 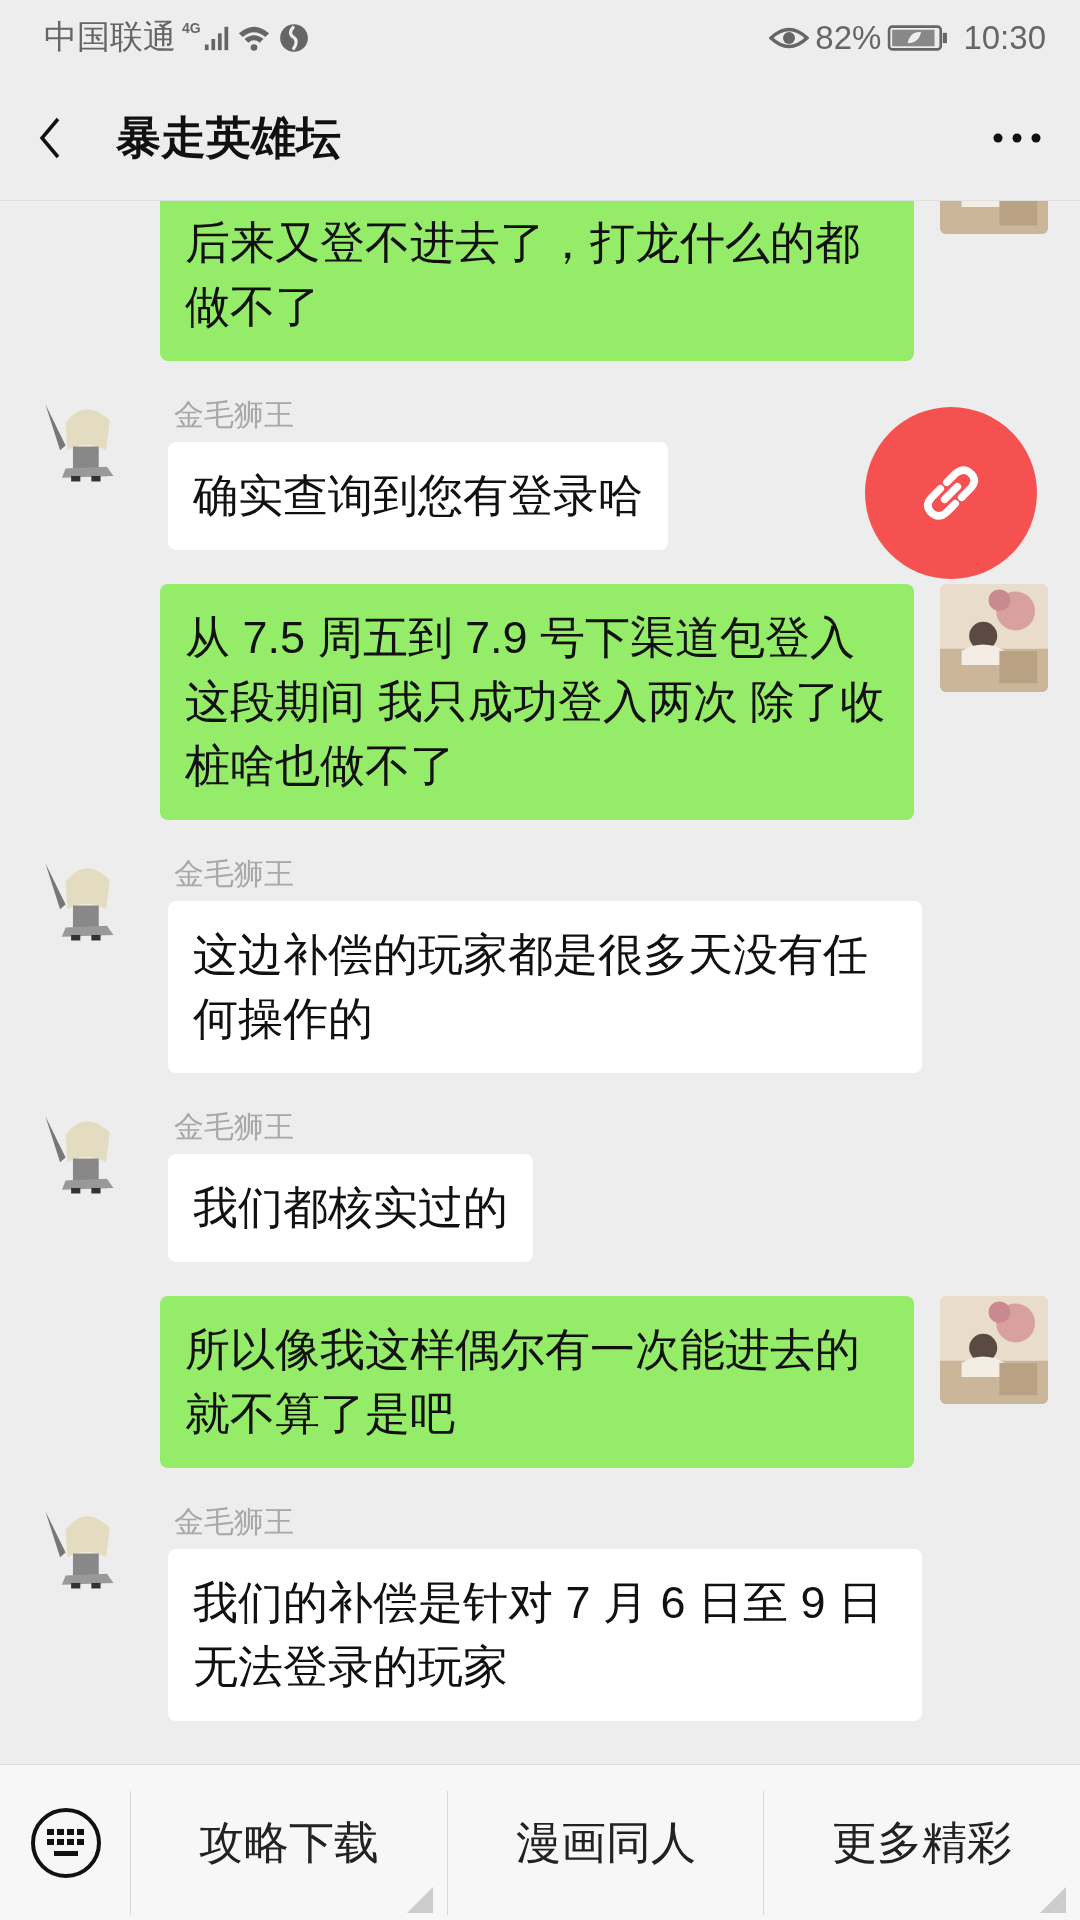 I want to click on clock-time: 10:30, so click(x=1004, y=37).